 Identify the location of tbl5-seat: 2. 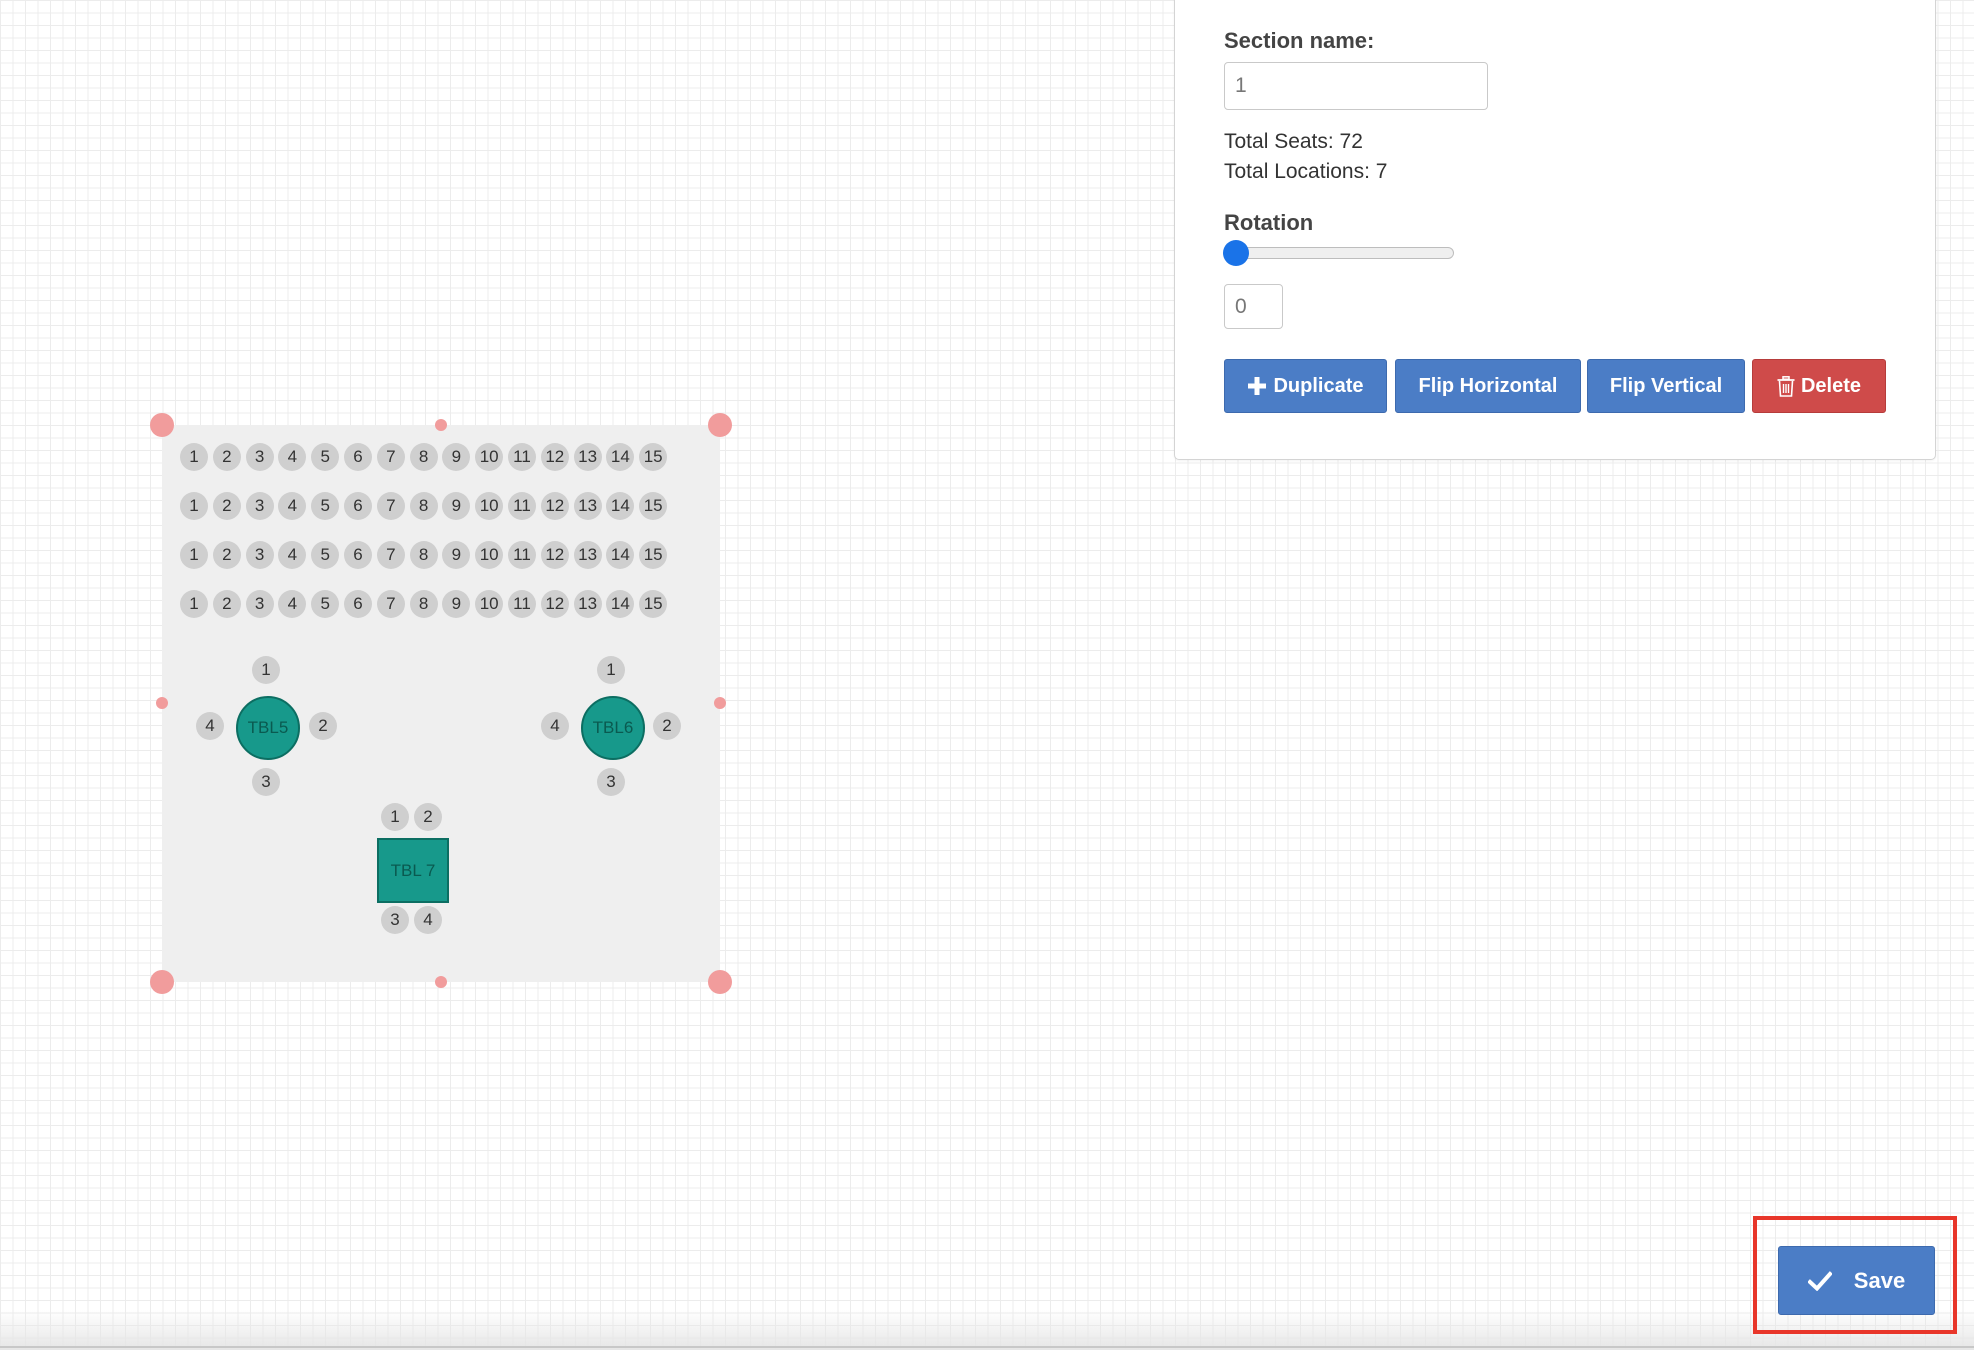
(323, 726).